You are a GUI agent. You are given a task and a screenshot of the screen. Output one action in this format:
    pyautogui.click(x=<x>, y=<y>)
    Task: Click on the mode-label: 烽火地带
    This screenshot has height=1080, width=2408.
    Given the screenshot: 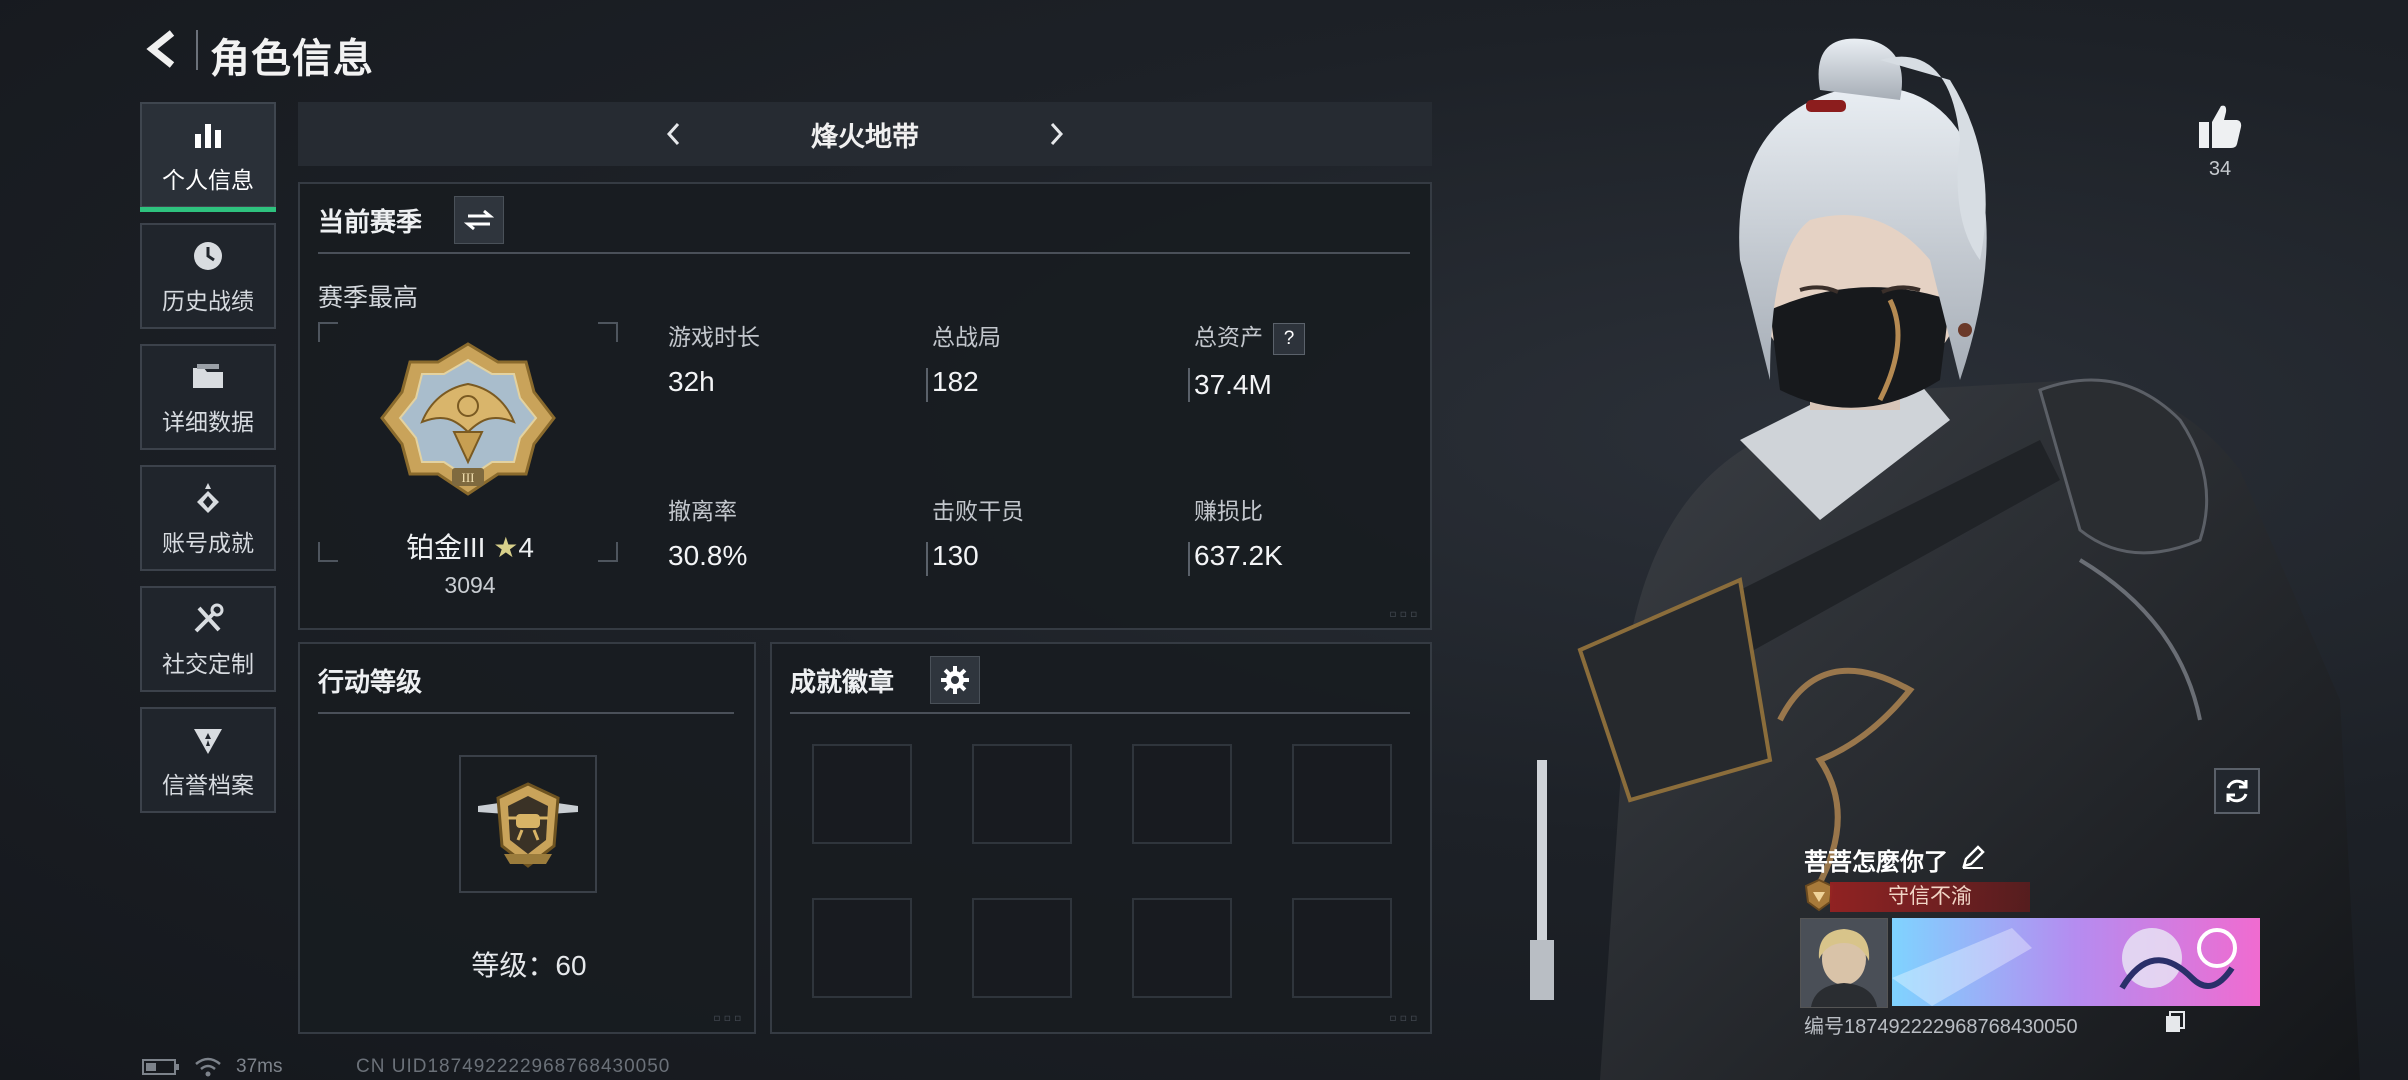 What is the action you would take?
    pyautogui.click(x=865, y=136)
    